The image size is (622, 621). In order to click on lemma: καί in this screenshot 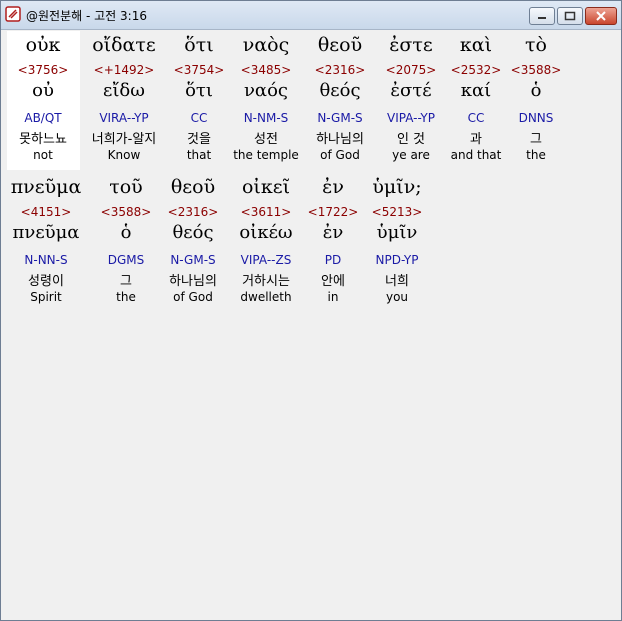, I will do `click(476, 90)`.